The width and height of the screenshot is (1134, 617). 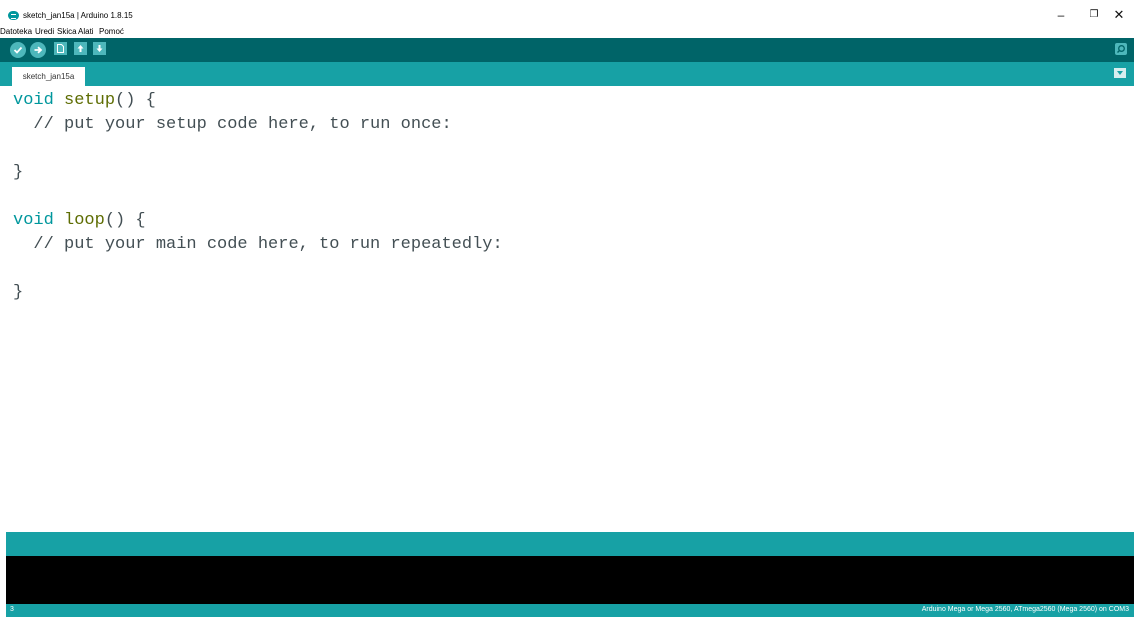 I want to click on arduino-logo-icon, so click(x=13, y=15).